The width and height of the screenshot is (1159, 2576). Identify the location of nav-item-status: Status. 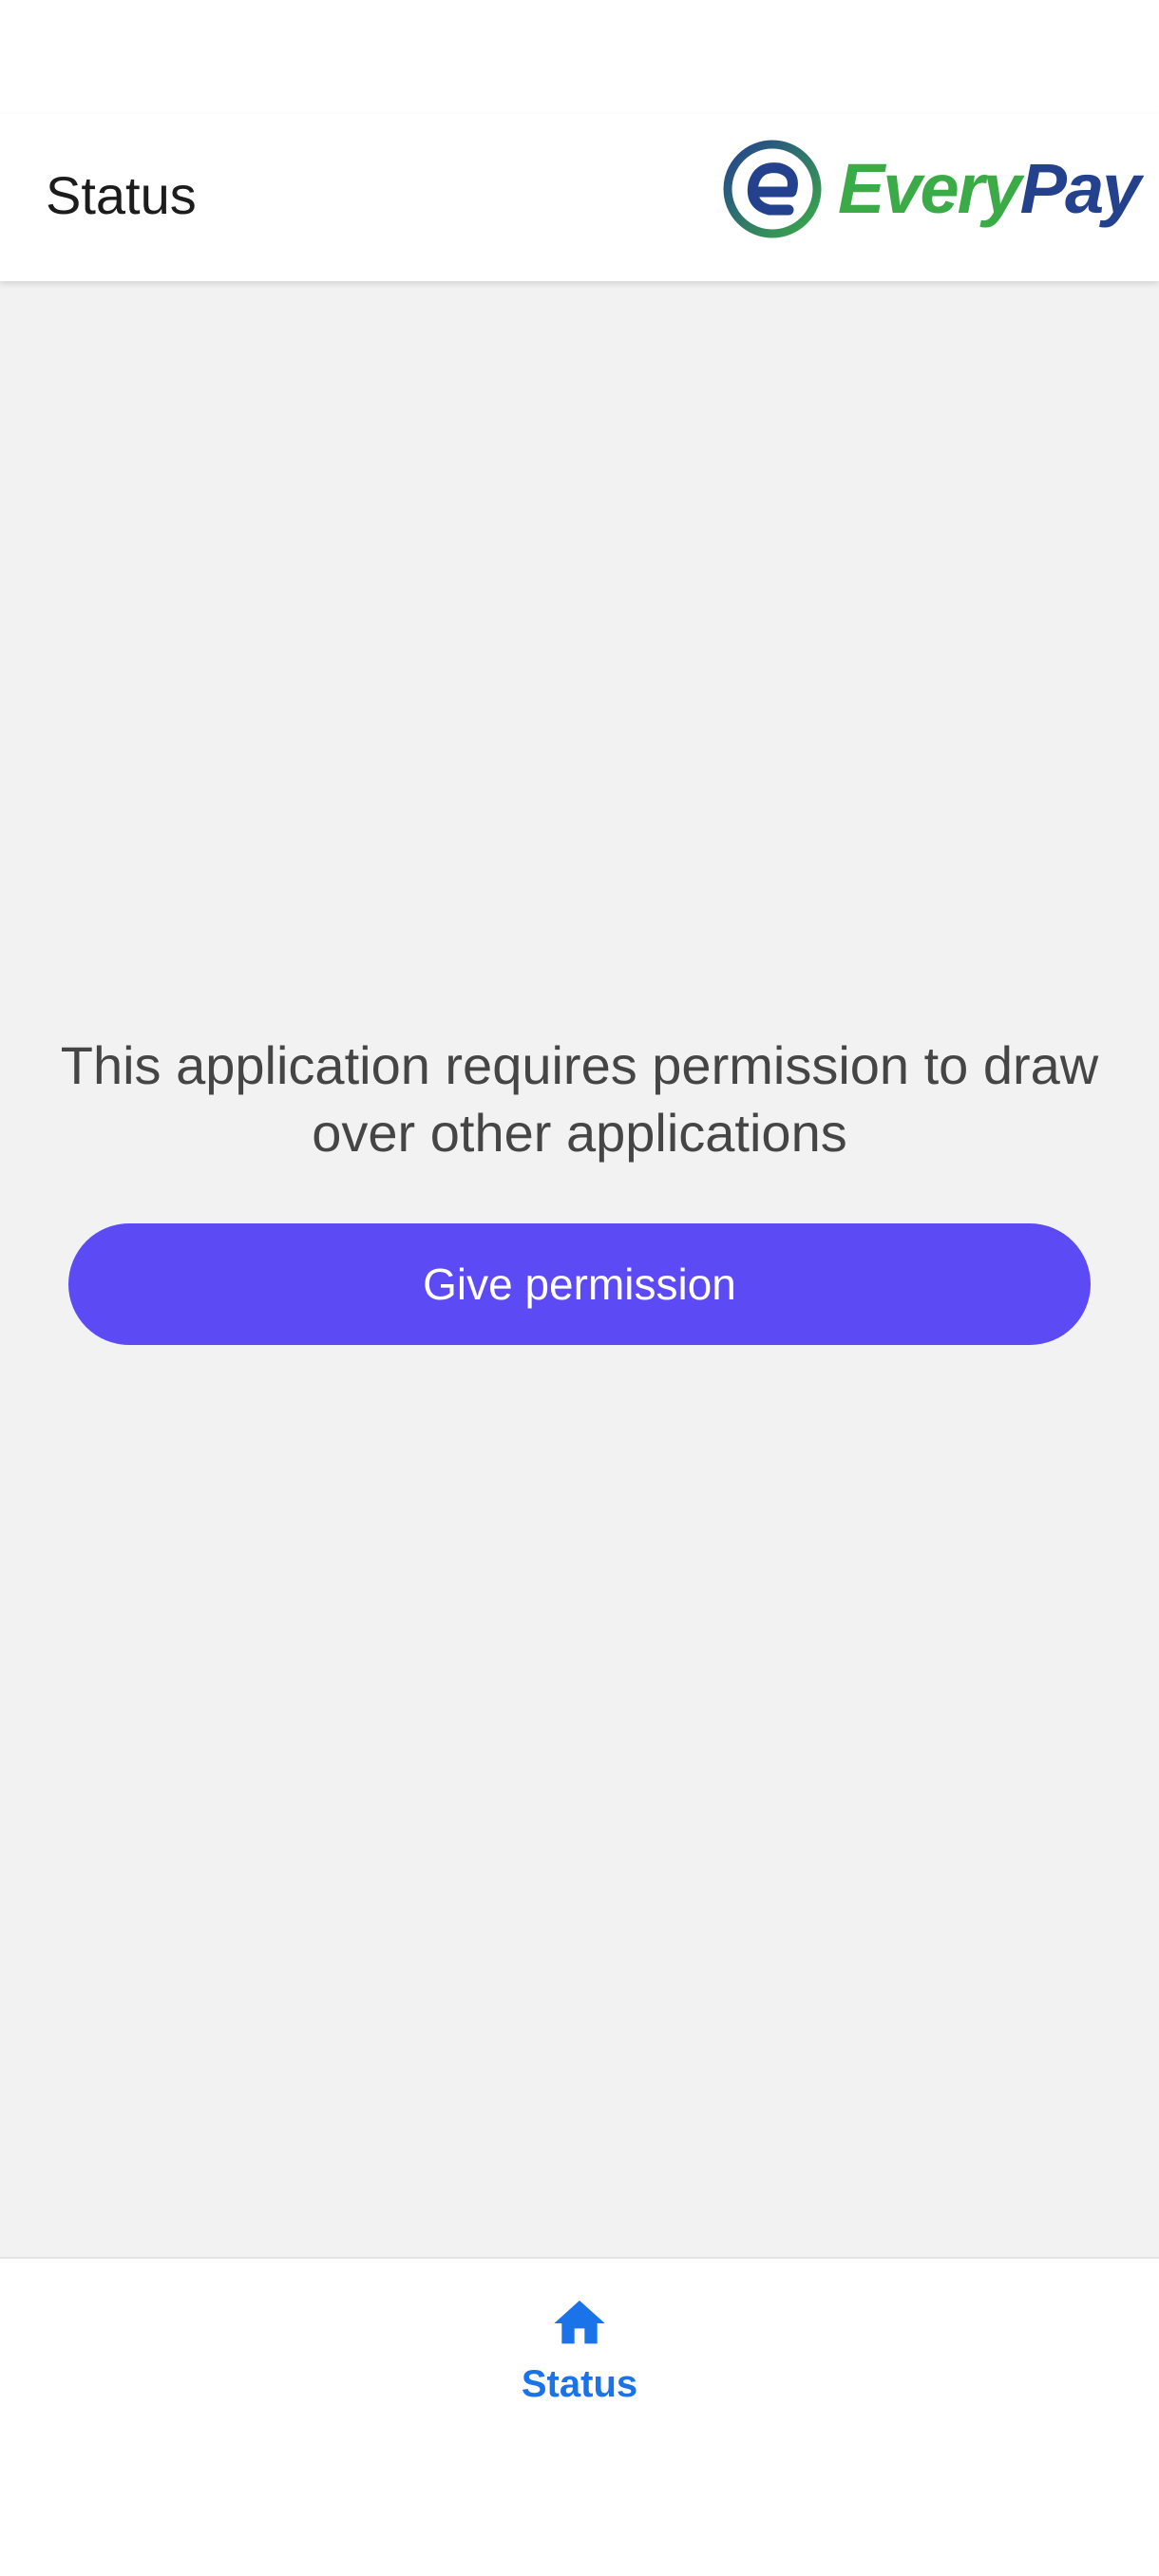
(579, 2358).